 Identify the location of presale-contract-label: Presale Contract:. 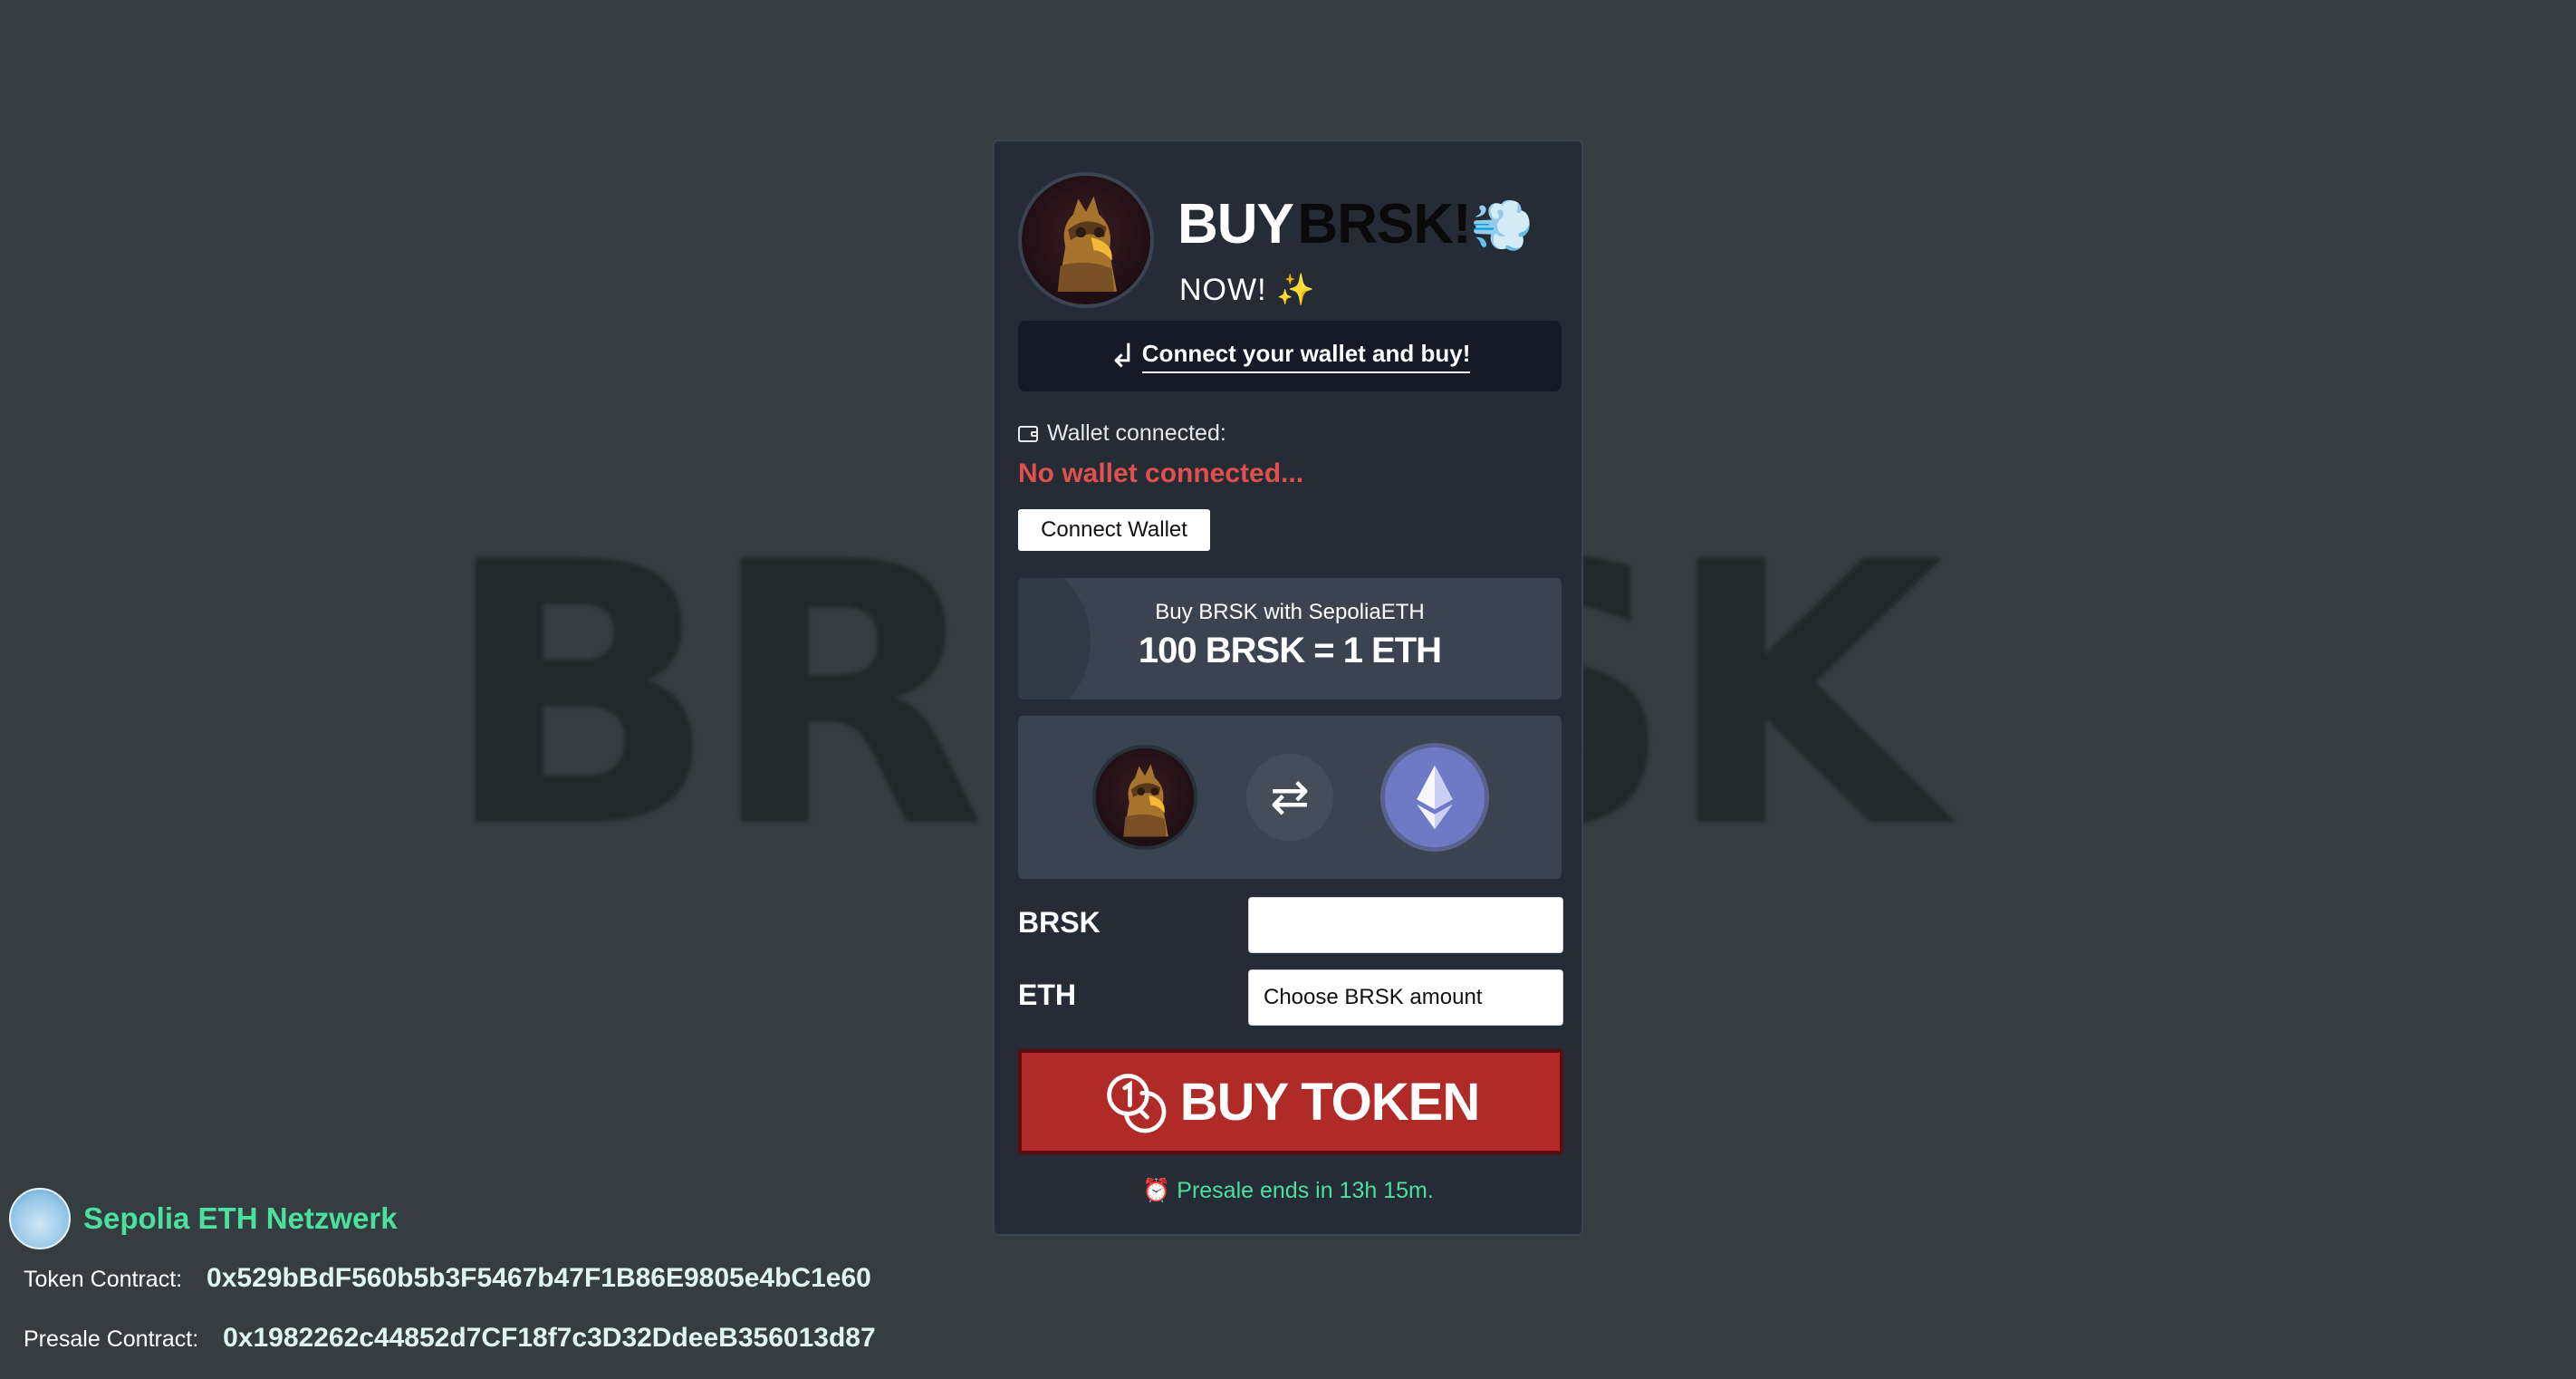
(111, 1339).